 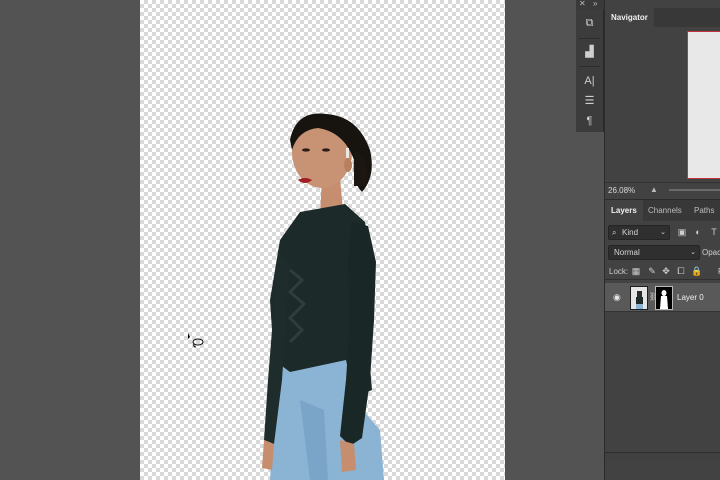 What do you see at coordinates (590, 5) in the screenshot?
I see `strip-header: ✕ »` at bounding box center [590, 5].